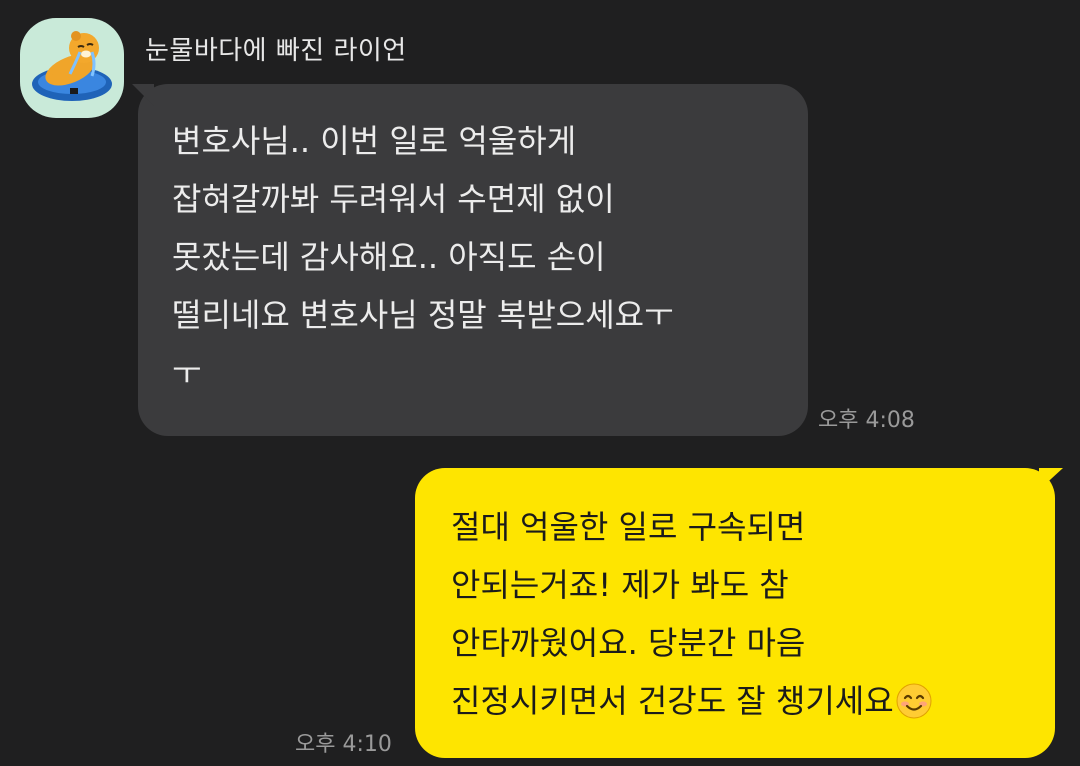 The image size is (1080, 766). I want to click on message-line: 안되는거죠! 제가 봐도 참, so click(620, 585).